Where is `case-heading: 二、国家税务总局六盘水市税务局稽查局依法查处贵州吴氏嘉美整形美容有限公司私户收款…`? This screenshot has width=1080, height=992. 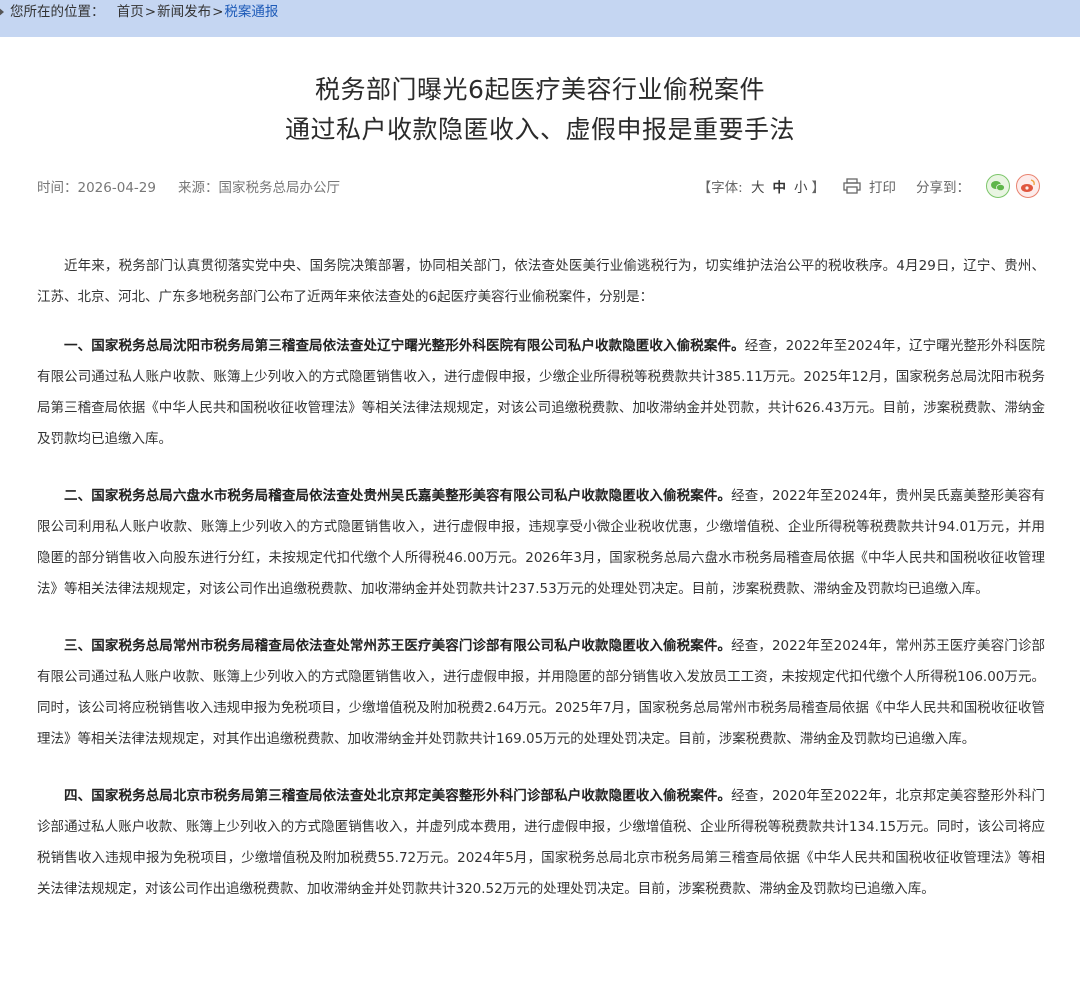 case-heading: 二、国家税务总局六盘水市税务局稽查局依法查处贵州吴氏嘉美整形美容有限公司私户收款… is located at coordinates (398, 496).